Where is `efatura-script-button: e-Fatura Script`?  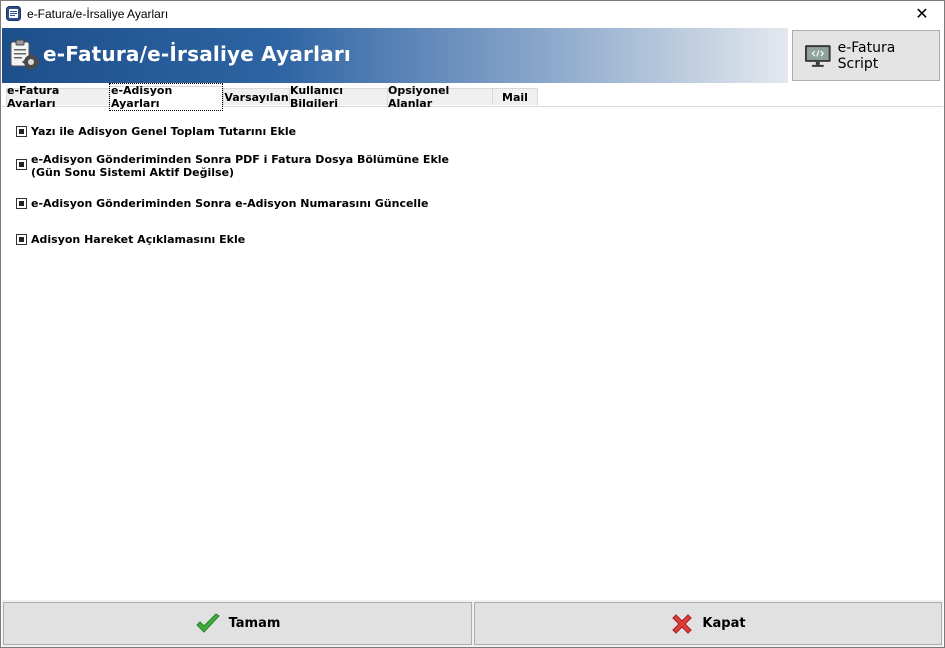
efatura-script-button: e-Fatura Script is located at coordinates (866, 55).